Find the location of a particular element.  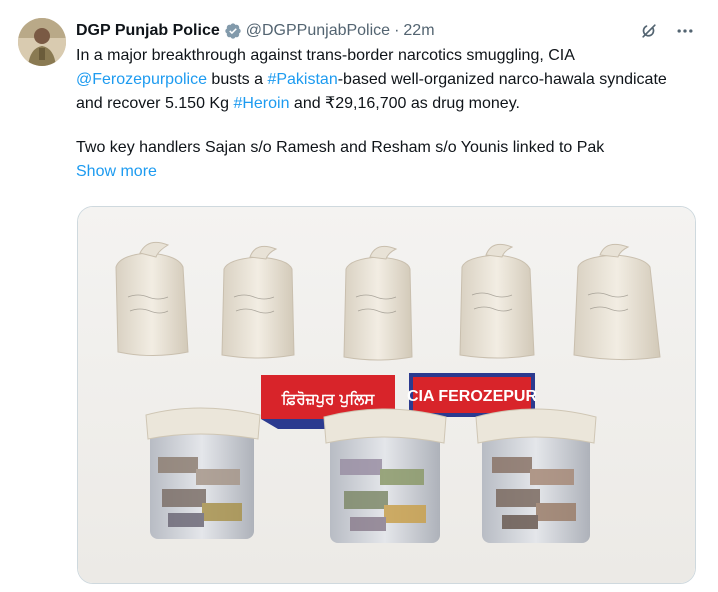

avatar-image is located at coordinates (42, 42).